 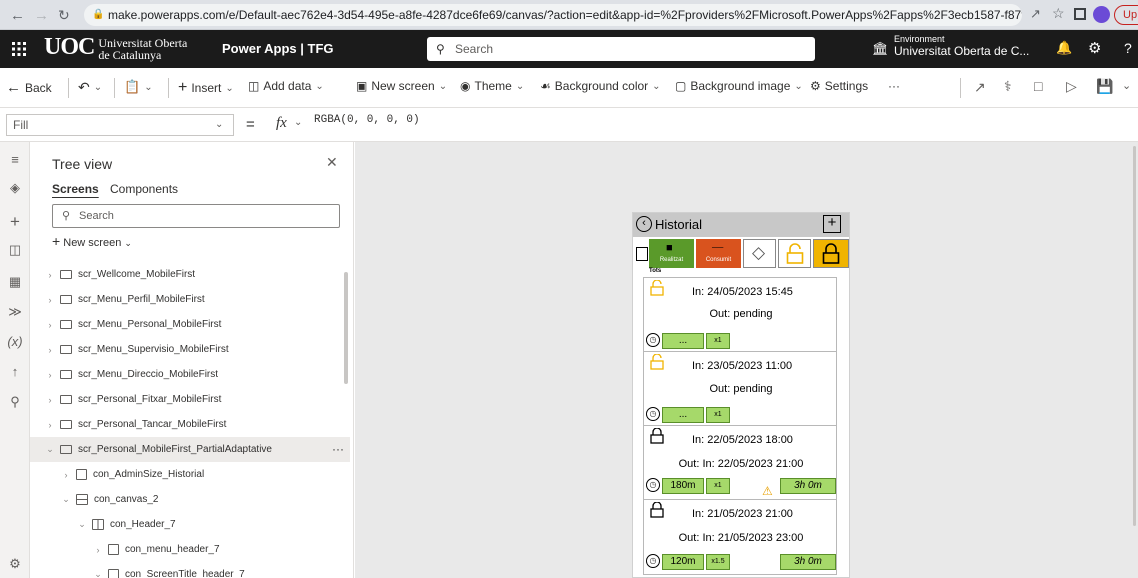 I want to click on add-box-icon: +, so click(x=832, y=224).